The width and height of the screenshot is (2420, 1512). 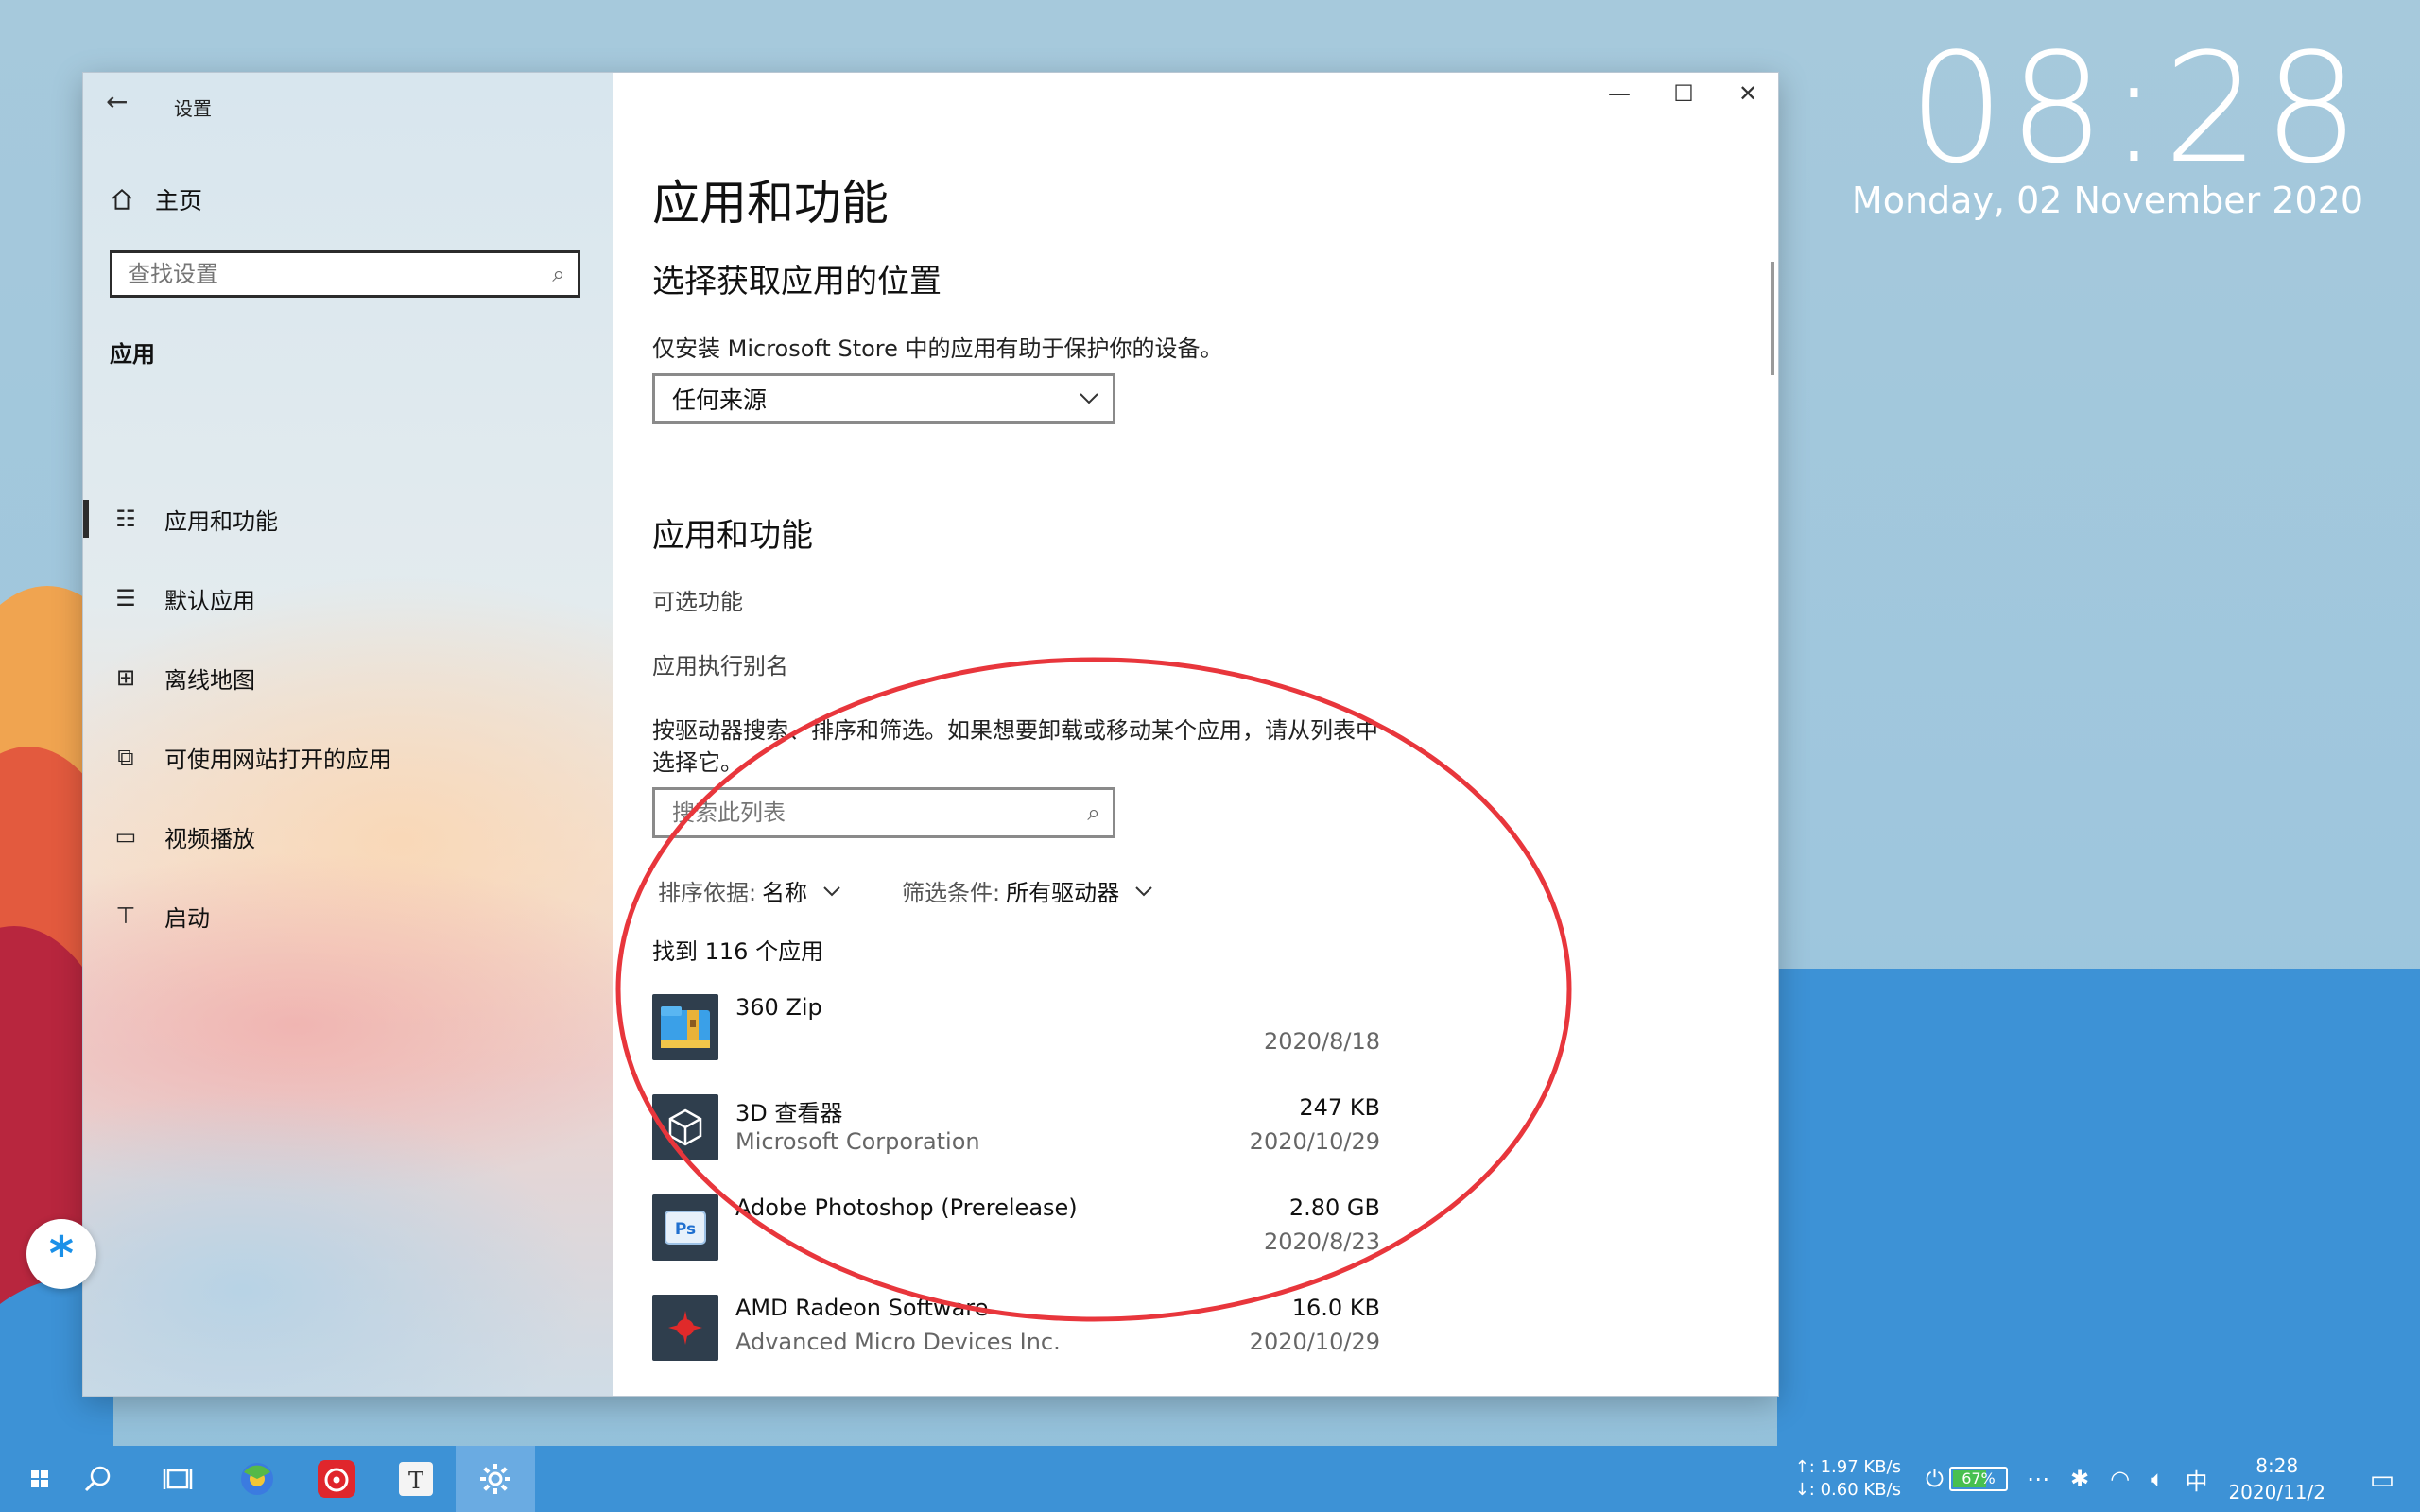 I want to click on photoshop-icon: Ps, so click(x=685, y=1227).